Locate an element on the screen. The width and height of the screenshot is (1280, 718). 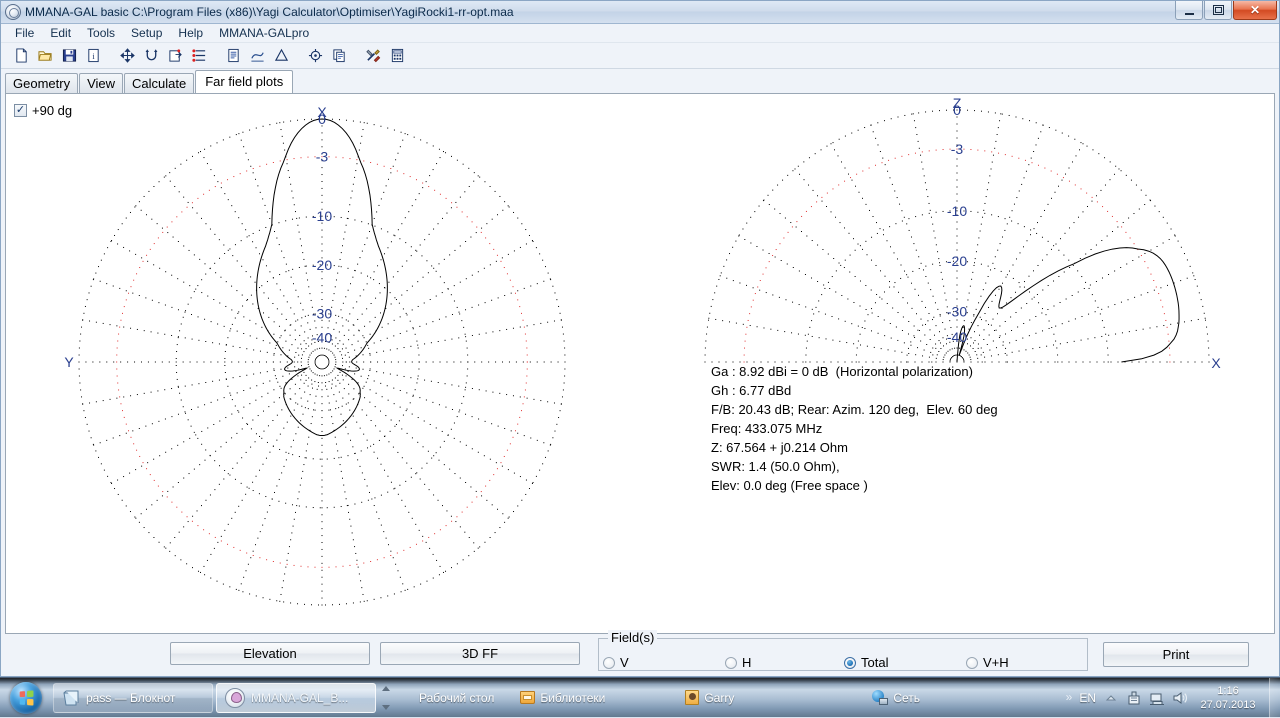
list-settings-icon is located at coordinates (198, 55).